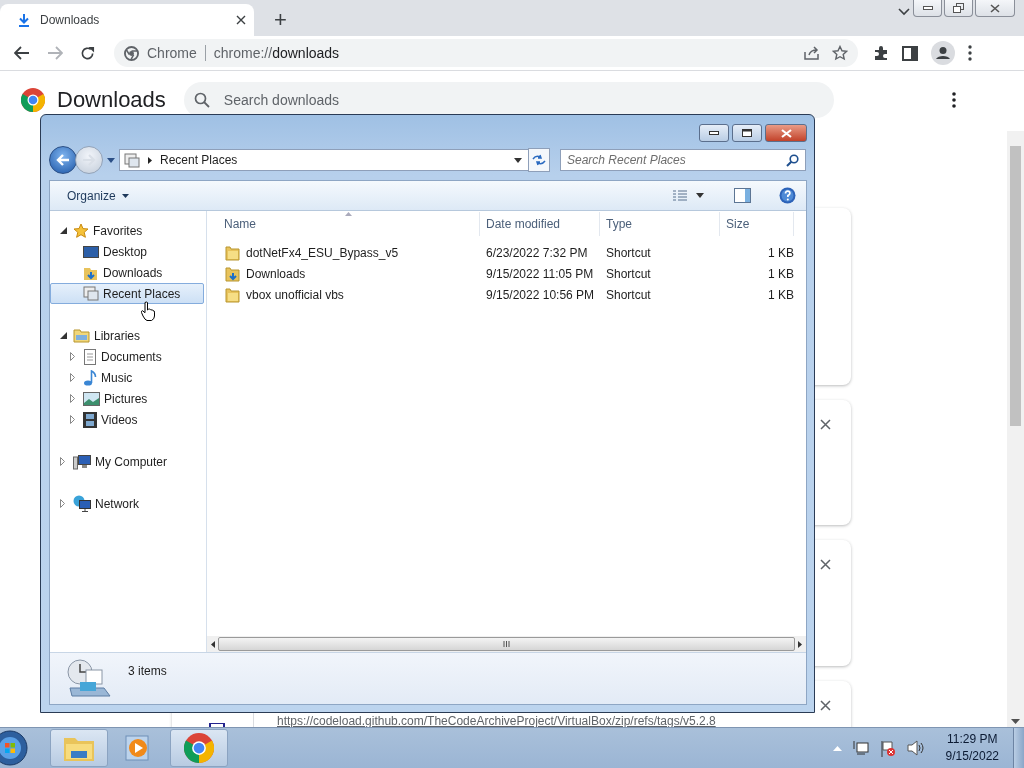 The image size is (1024, 768). I want to click on forward-arrow-icon, so click(89, 160).